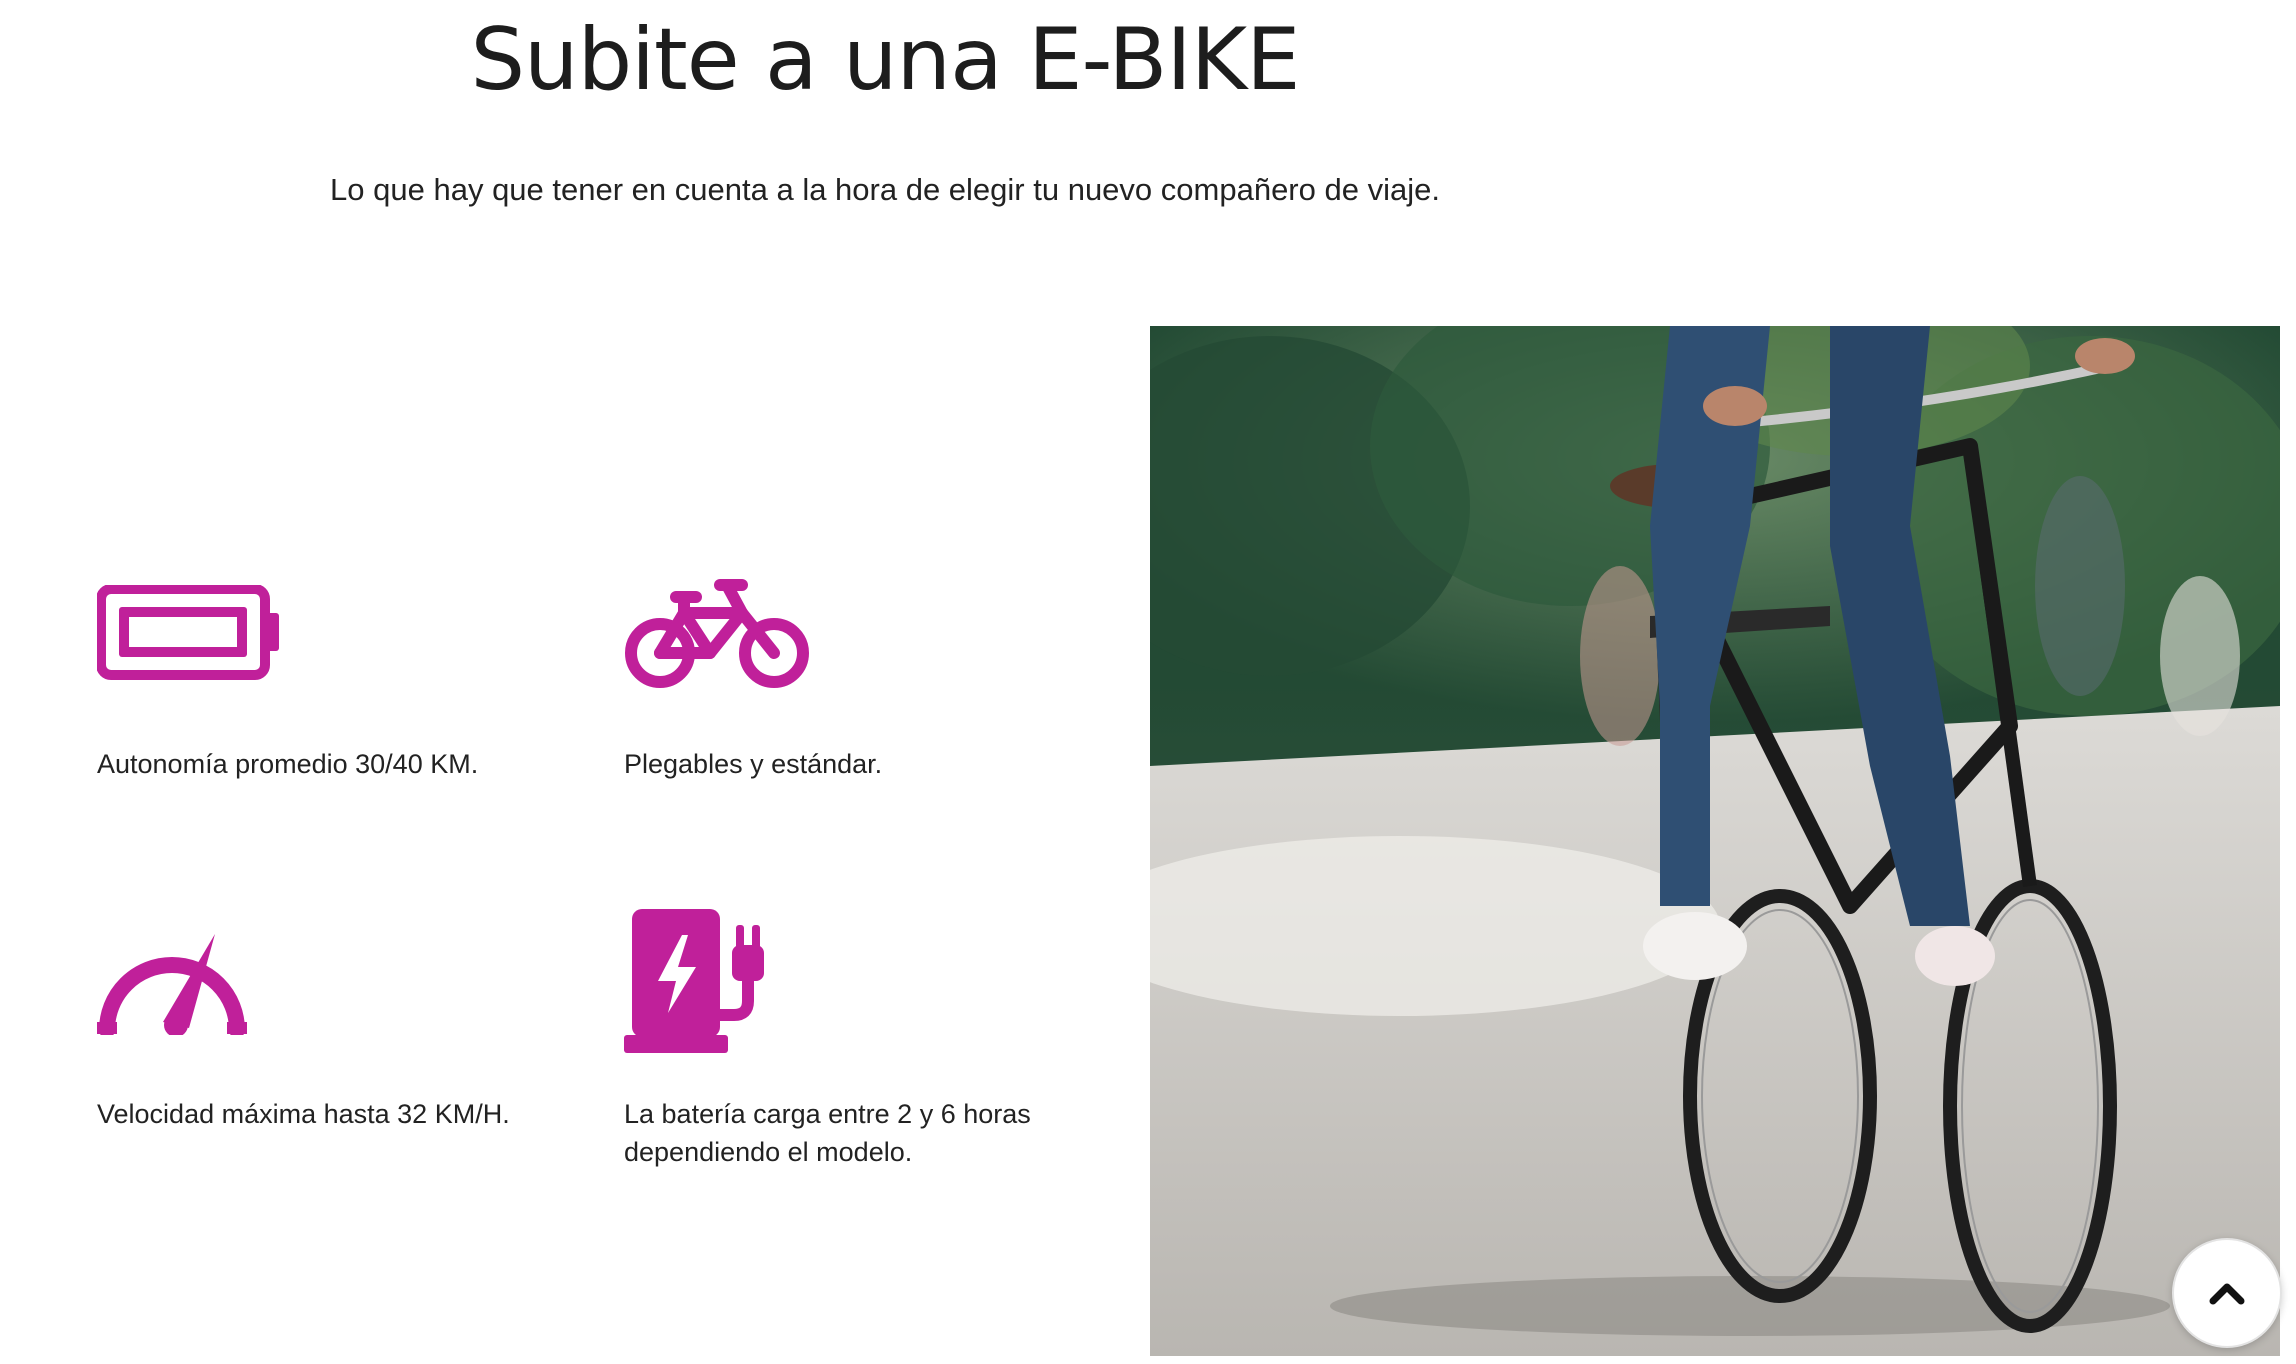 Image resolution: width=2296 pixels, height=1364 pixels. I want to click on feature-label: Autonomía promedio 30/40 KM., so click(288, 764).